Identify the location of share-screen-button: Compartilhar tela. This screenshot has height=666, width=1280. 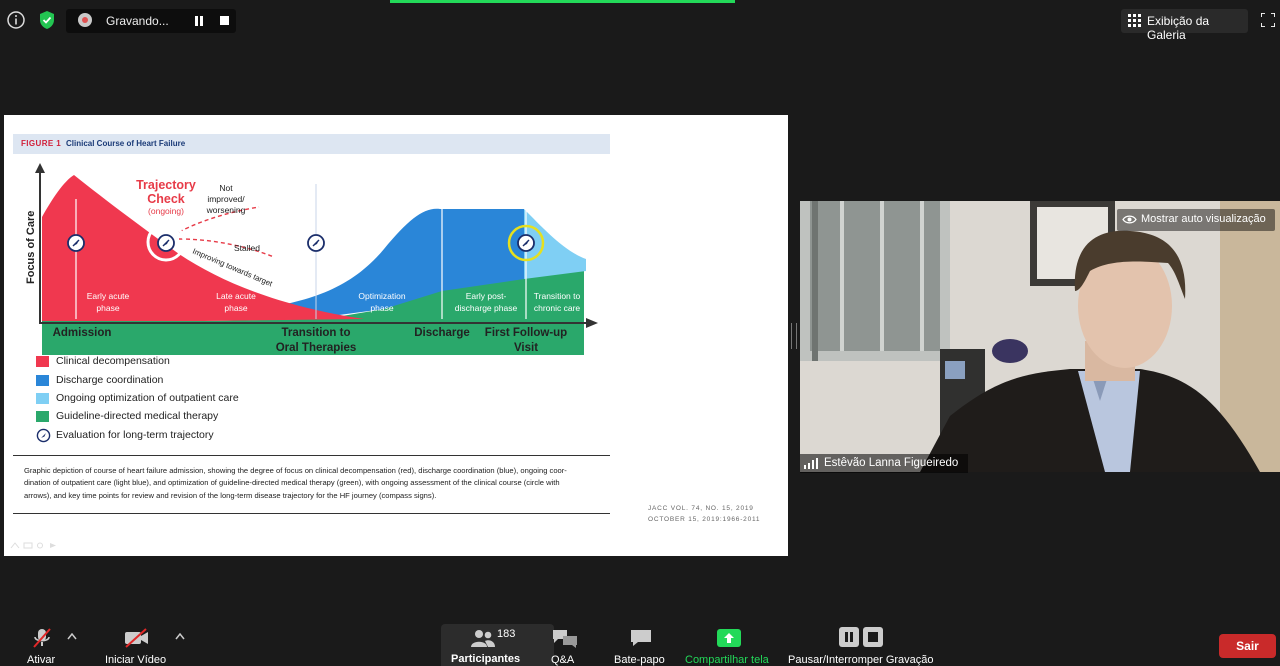
(729, 645).